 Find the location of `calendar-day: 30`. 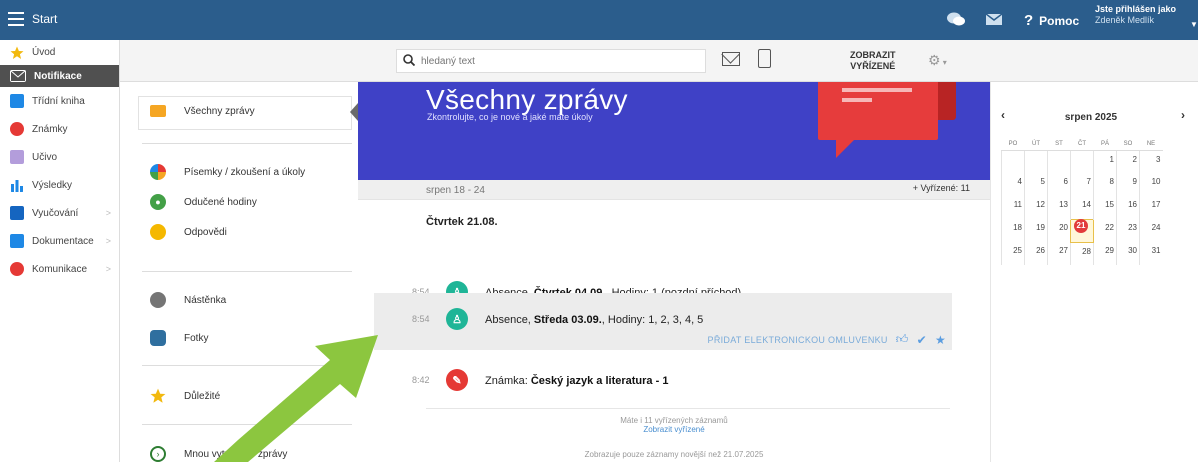

calendar-day: 30 is located at coordinates (1128, 253).